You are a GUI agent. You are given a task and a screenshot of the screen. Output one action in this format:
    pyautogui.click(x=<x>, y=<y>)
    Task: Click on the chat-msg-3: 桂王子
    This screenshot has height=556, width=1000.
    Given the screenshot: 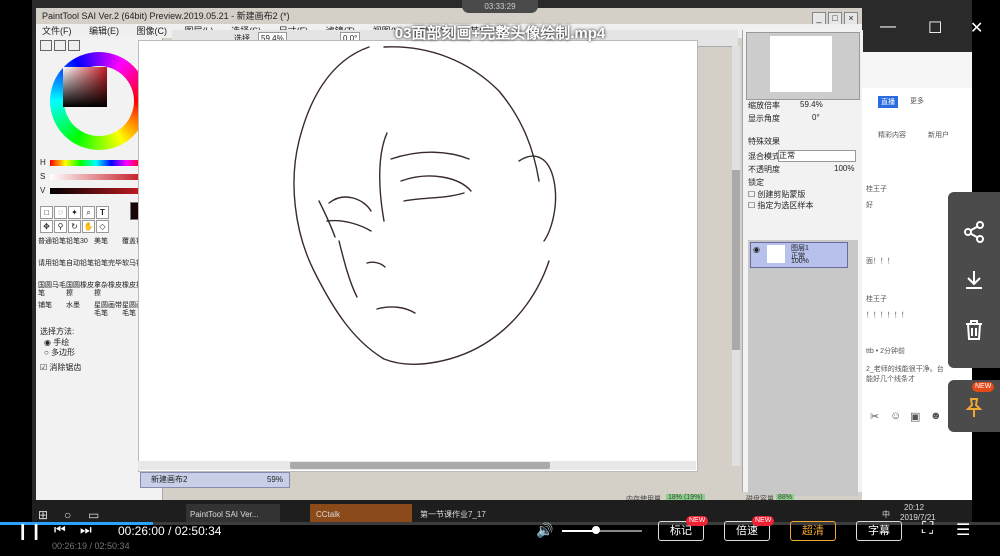 What is the action you would take?
    pyautogui.click(x=876, y=299)
    